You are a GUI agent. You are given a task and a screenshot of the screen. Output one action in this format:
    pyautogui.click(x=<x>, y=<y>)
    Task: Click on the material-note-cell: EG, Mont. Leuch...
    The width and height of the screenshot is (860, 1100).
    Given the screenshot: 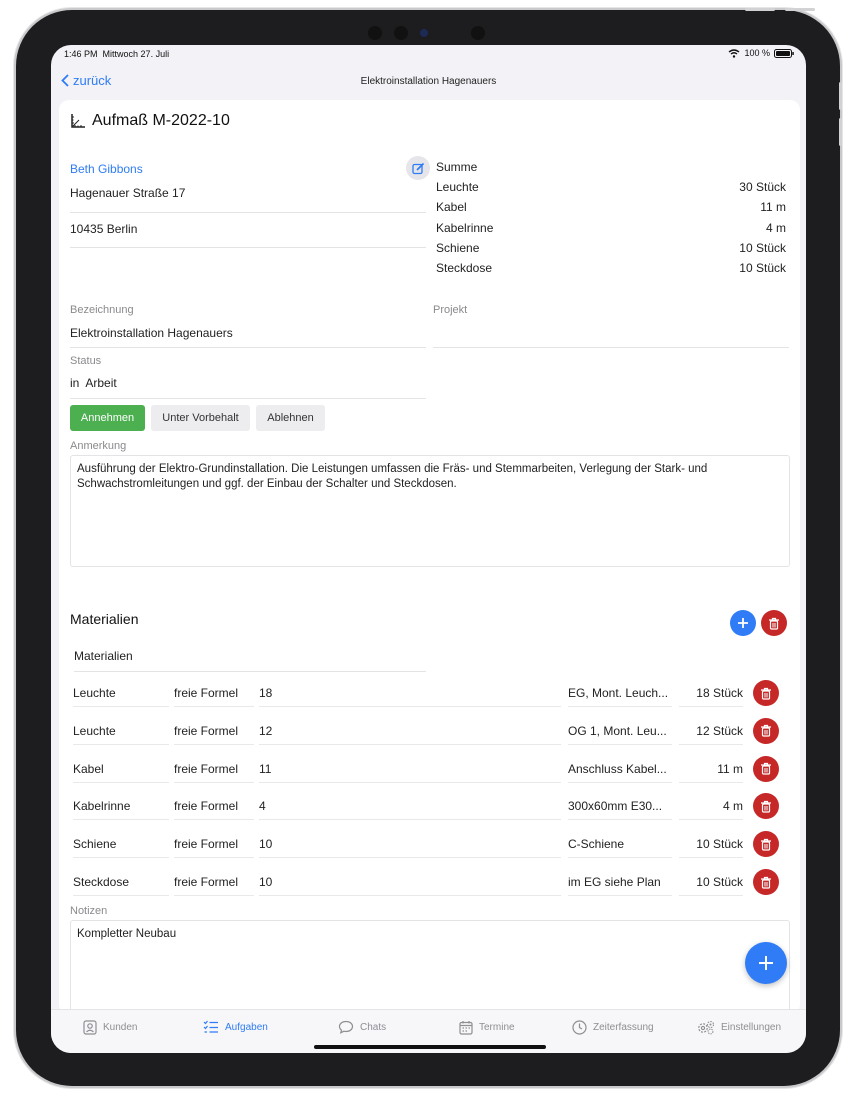 What is the action you would take?
    pyautogui.click(x=620, y=693)
    